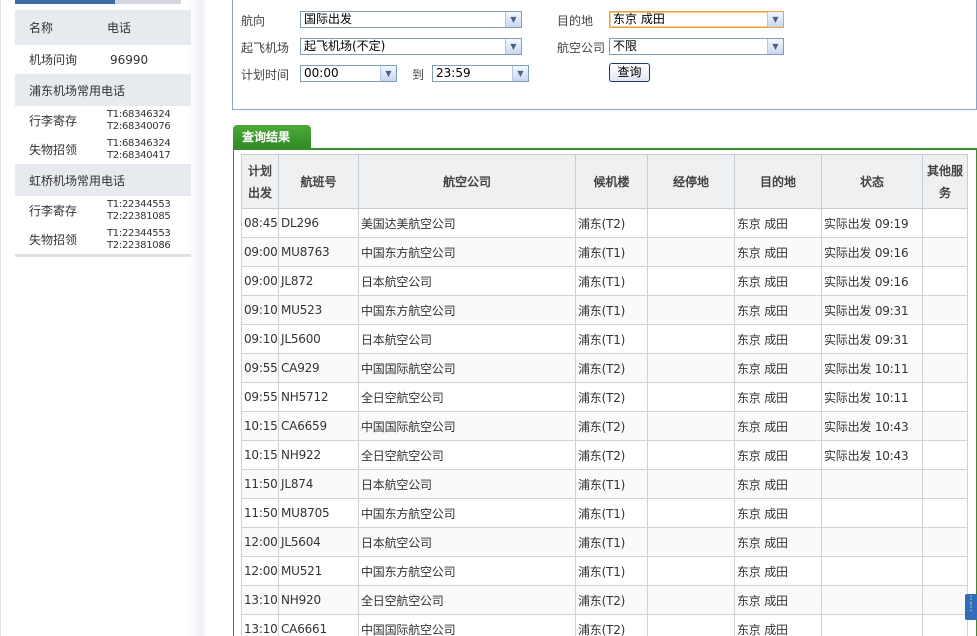 This screenshot has width=977, height=636. I want to click on table-row: 10:15 CA6659 中国国际航空公司 浦东(T2) 东京 成田 实际出发 10:43, so click(604, 426).